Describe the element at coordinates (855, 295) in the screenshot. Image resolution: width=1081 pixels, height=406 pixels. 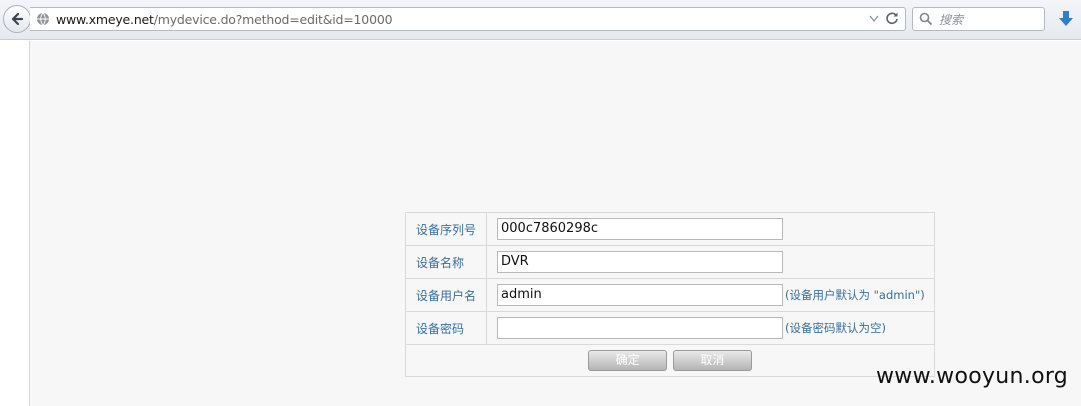
I see `username-hint: (设备用户默认为 "admin")` at that location.